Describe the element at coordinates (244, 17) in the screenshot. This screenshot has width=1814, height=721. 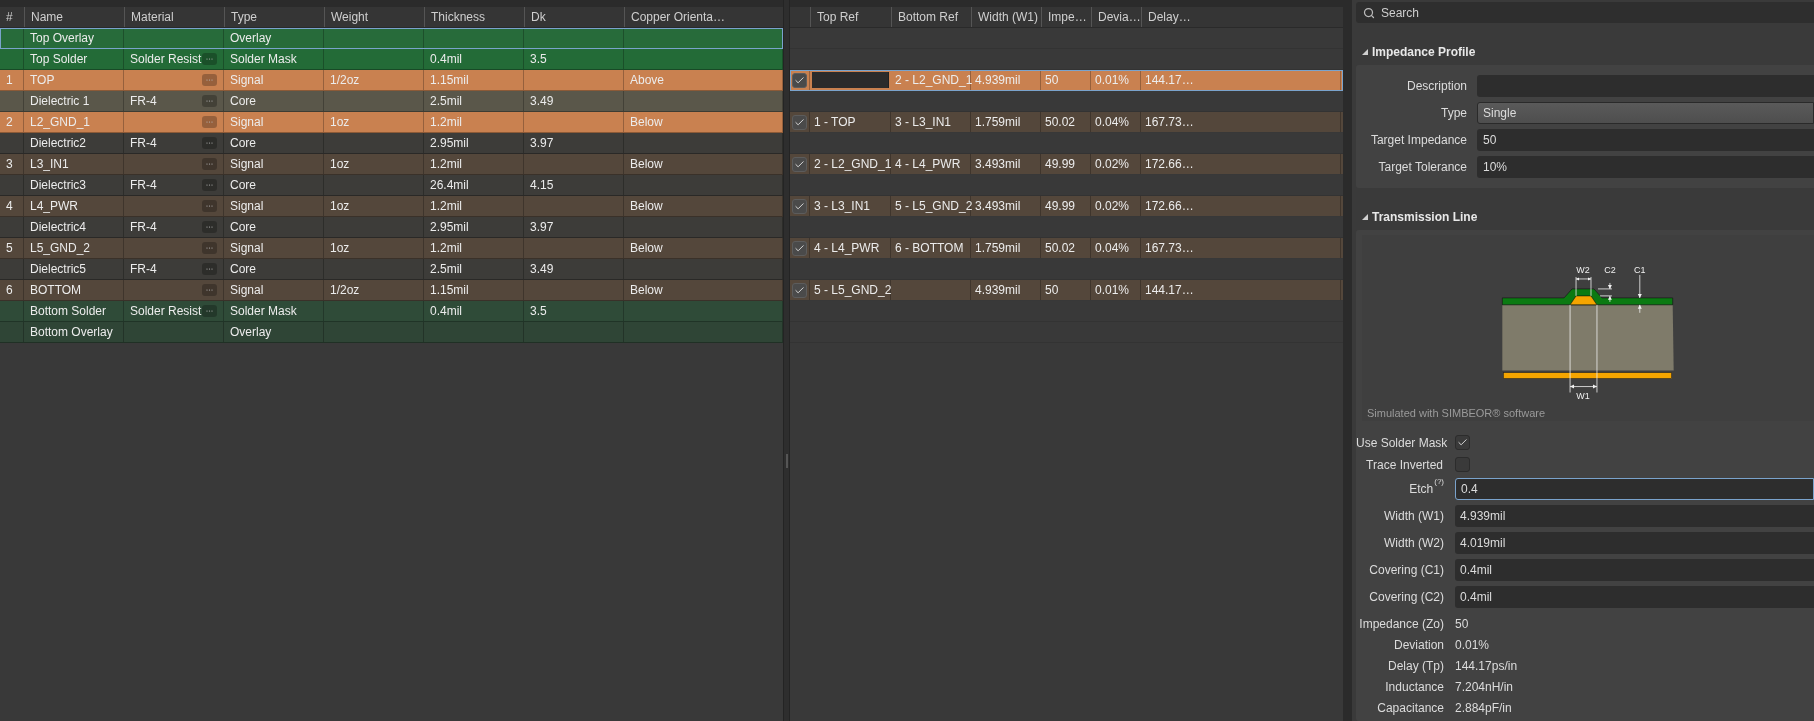
I see `column-header: Type` at that location.